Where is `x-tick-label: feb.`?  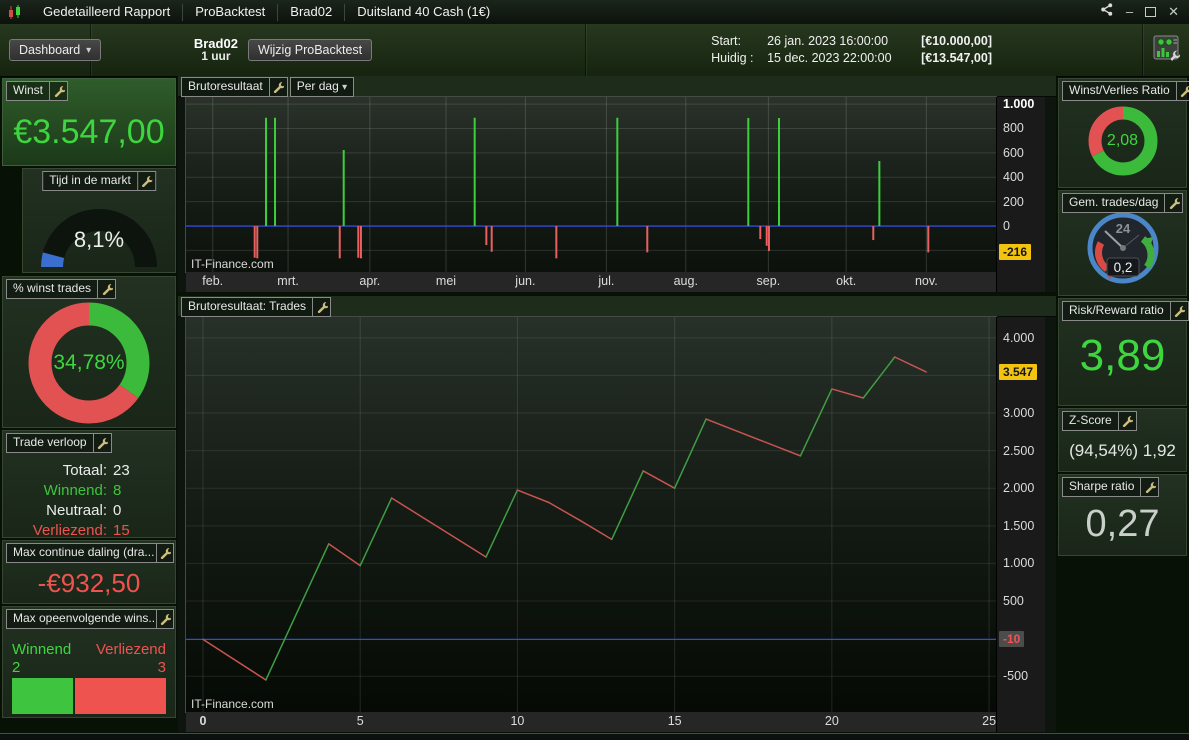 x-tick-label: feb. is located at coordinates (213, 281).